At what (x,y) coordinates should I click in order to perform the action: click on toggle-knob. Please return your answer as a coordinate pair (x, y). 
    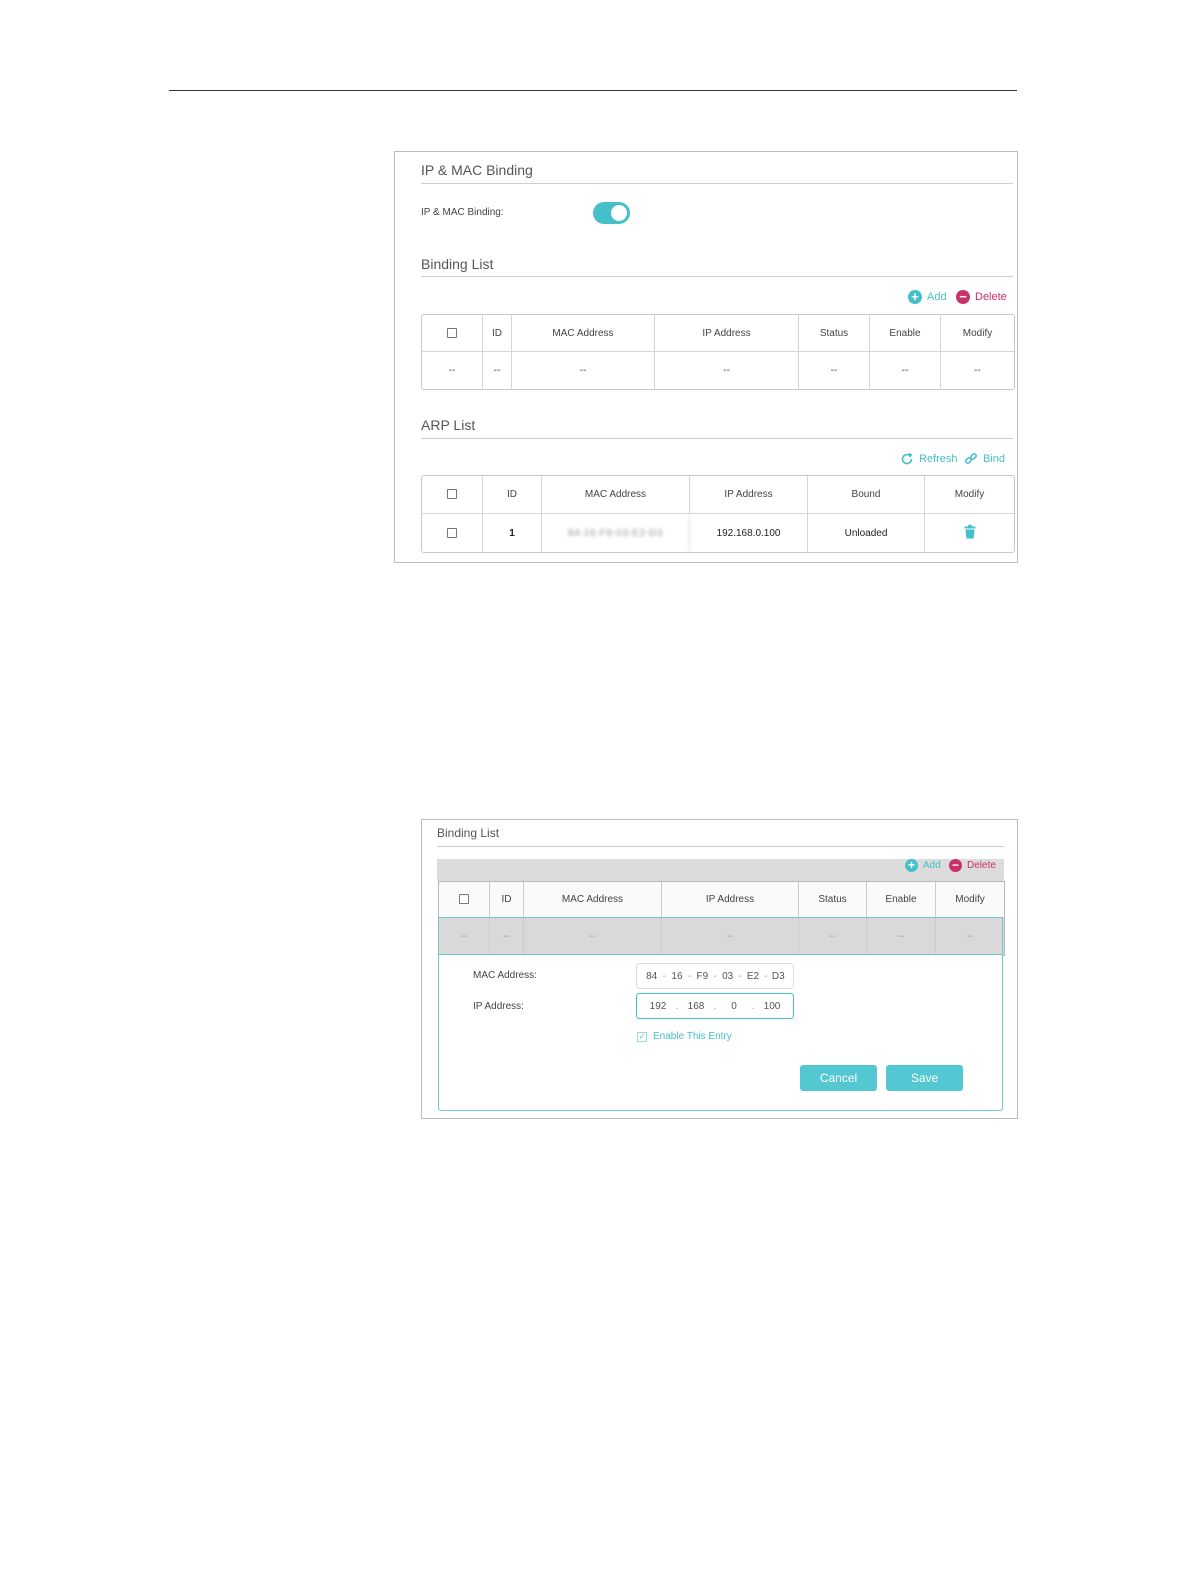
    Looking at the image, I should click on (619, 213).